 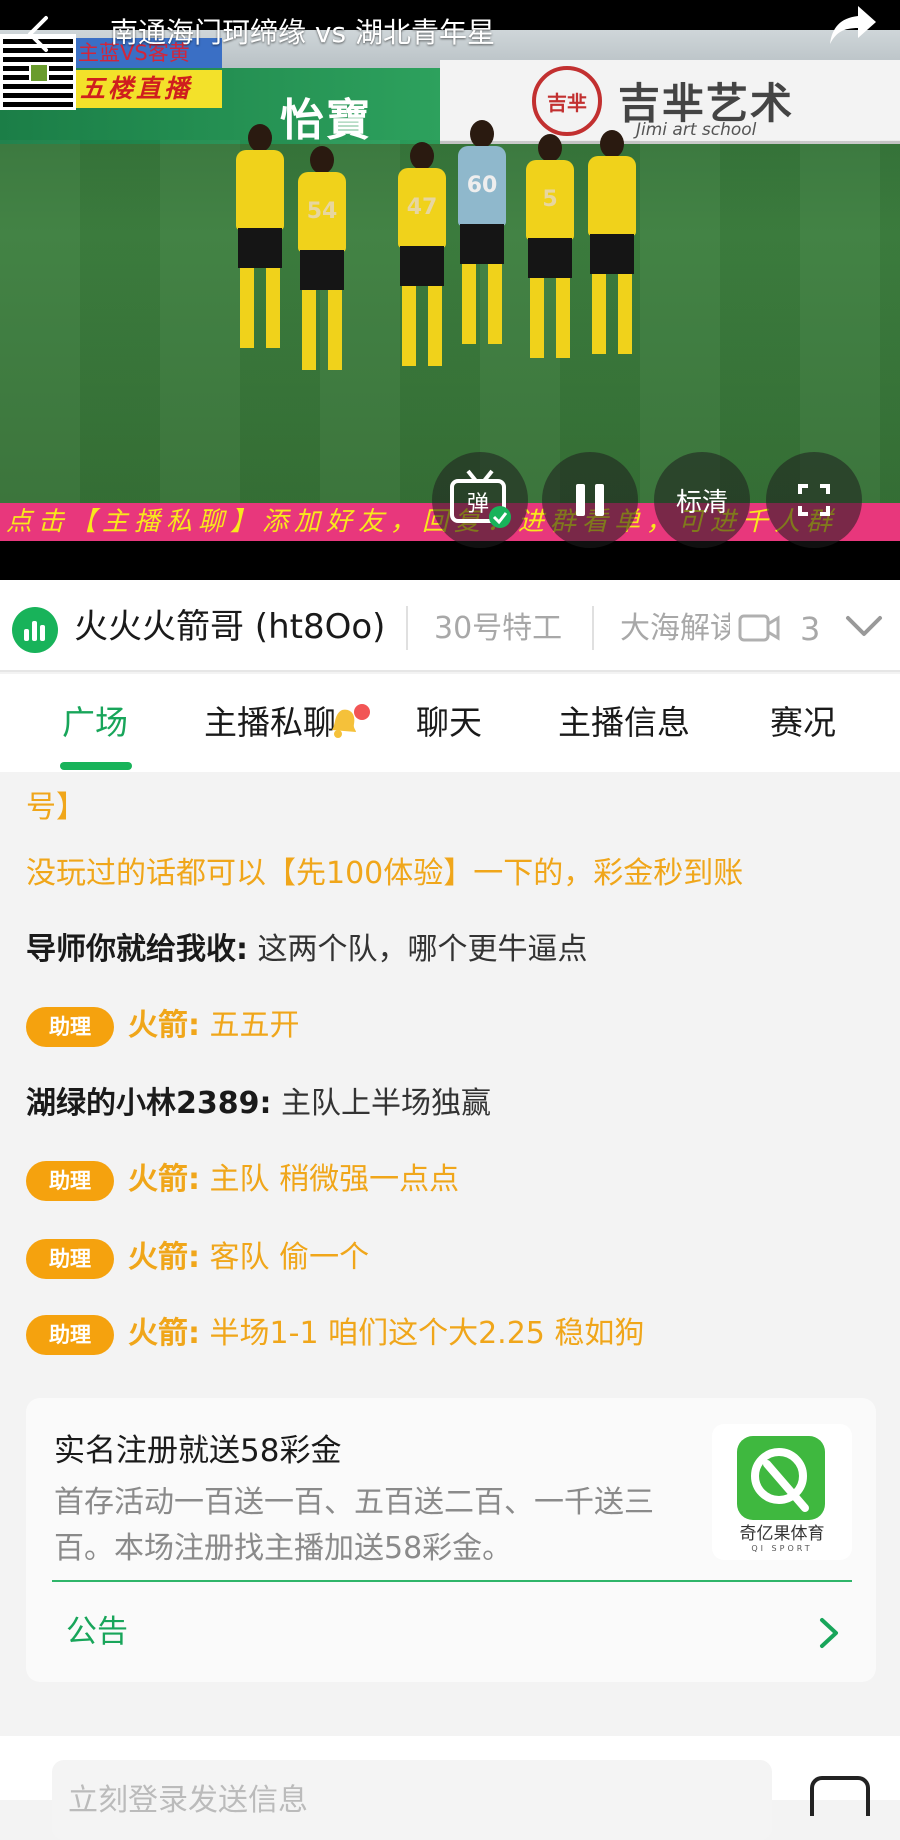 What do you see at coordinates (326, 120) in the screenshot?
I see `ad-brand-green: 怡寶` at bounding box center [326, 120].